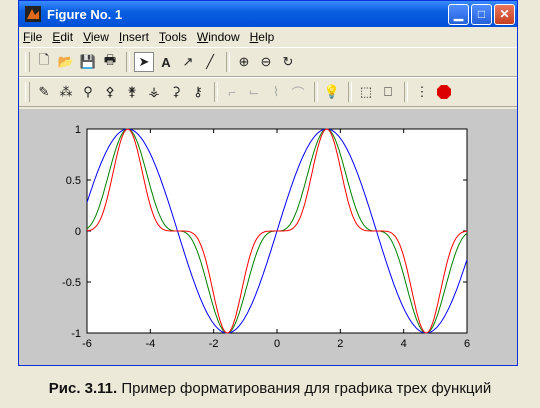  Describe the element at coordinates (87, 344) in the screenshot. I see `x-tick-label: -6` at that location.